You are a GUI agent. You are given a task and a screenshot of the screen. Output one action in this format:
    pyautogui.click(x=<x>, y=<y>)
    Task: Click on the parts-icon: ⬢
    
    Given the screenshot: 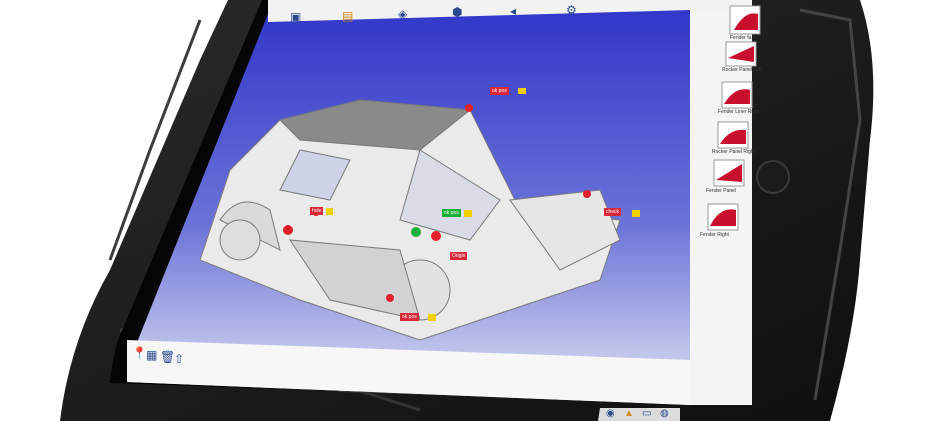 What is the action you would take?
    pyautogui.click(x=457, y=12)
    